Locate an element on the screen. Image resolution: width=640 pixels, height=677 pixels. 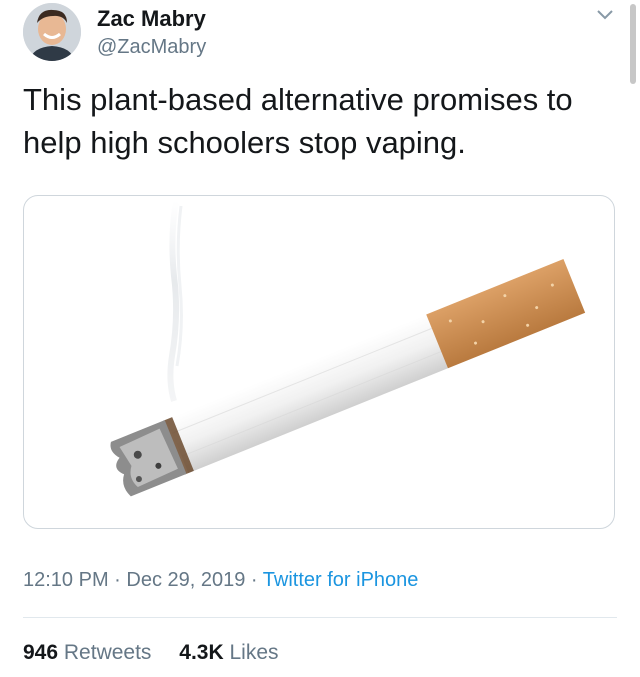
tweet-time: 12:10 PM is located at coordinates (66, 580).